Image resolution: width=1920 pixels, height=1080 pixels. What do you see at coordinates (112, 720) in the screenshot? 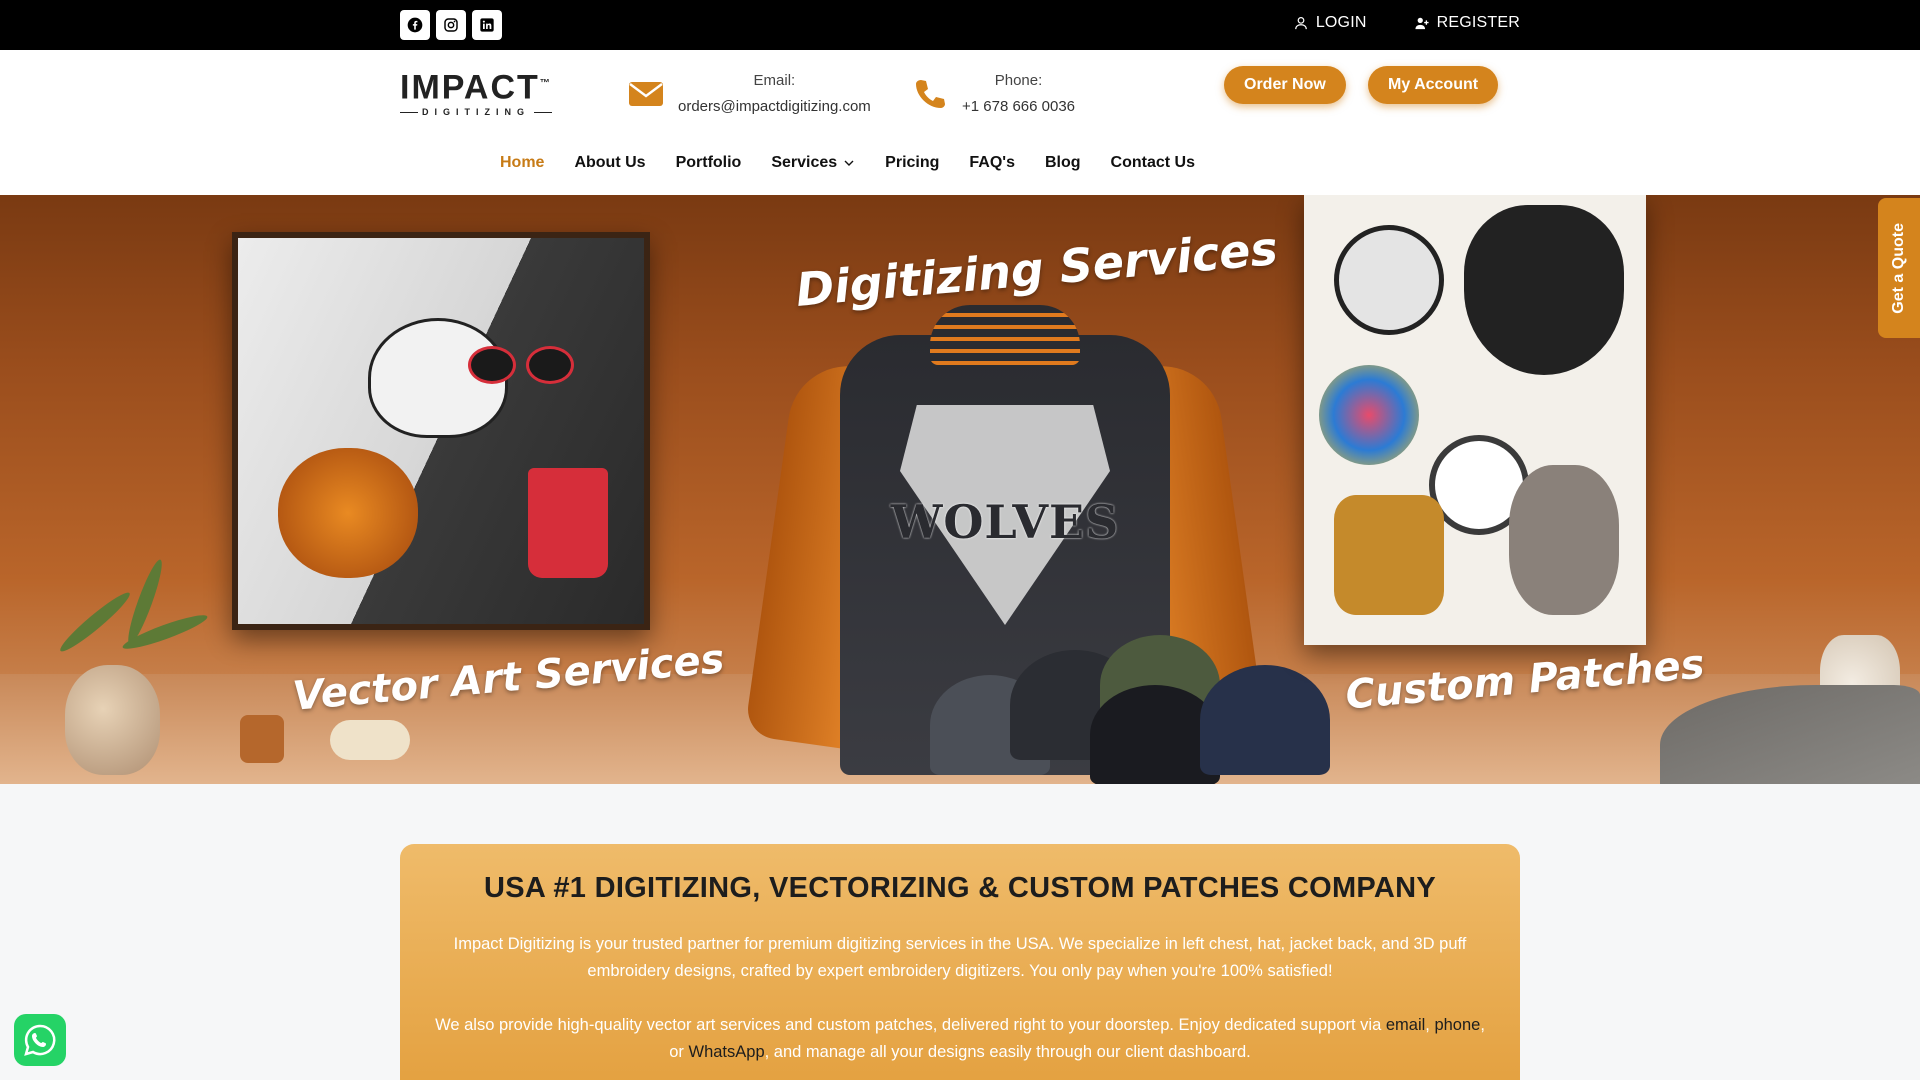
I see `plant-pot-image` at bounding box center [112, 720].